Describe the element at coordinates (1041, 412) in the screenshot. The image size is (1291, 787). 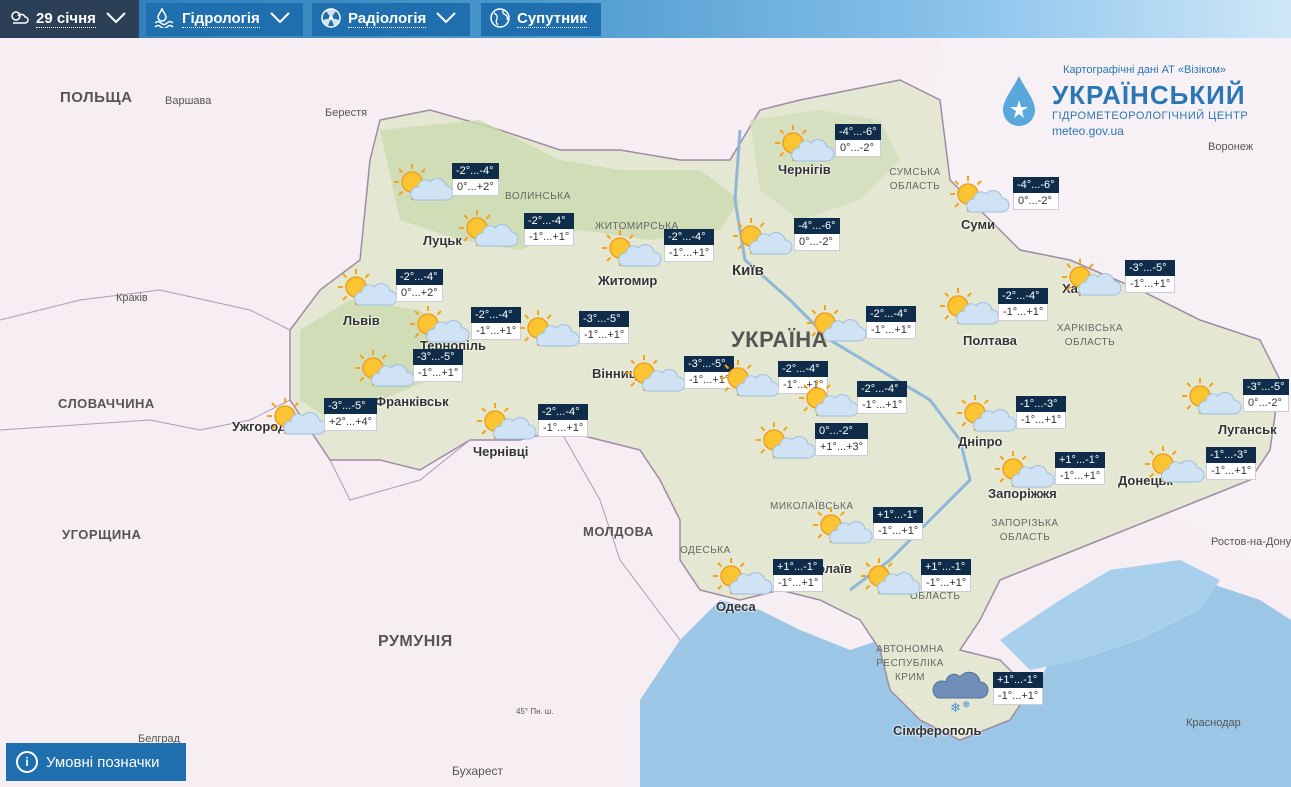
I see `forecast-label-dnipro: -1°...-3° -1°...+1°` at that location.